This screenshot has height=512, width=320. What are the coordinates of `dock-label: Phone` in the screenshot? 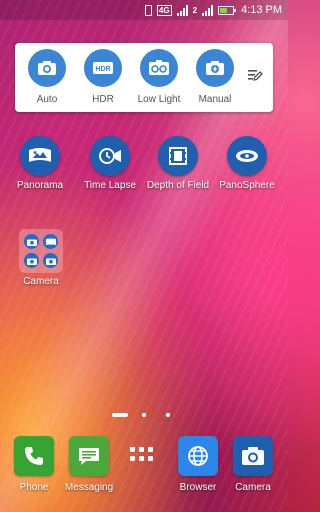 It's located at (34, 487).